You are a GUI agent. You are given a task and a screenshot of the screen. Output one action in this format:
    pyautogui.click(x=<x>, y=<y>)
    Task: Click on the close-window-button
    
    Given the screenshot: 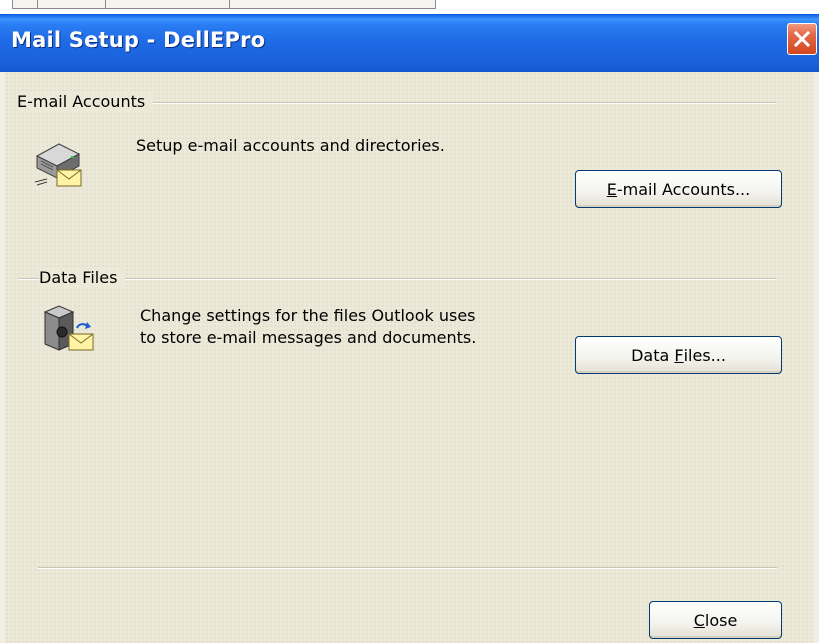 What is the action you would take?
    pyautogui.click(x=802, y=39)
    